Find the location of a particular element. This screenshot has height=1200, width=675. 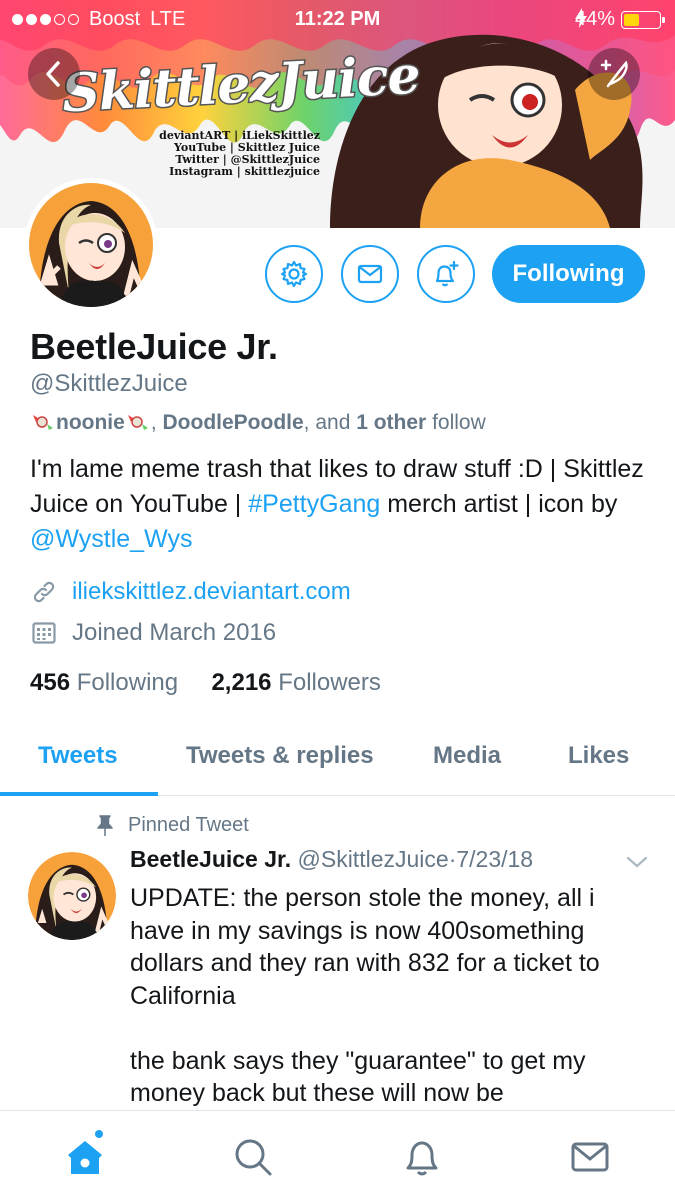

profile-joined-row: Joined March 2016 is located at coordinates (153, 633).